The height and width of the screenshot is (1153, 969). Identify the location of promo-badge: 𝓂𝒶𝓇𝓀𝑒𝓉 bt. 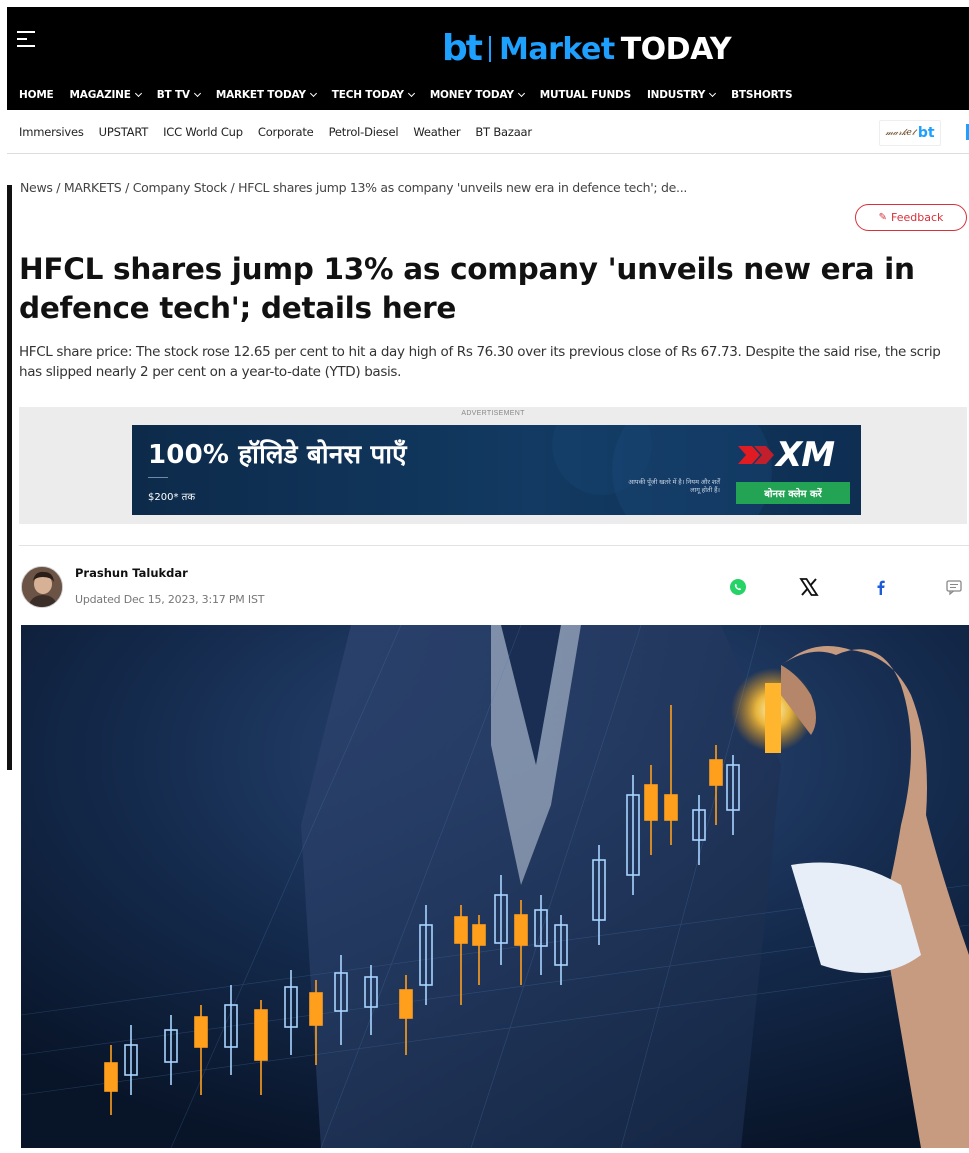
(910, 133).